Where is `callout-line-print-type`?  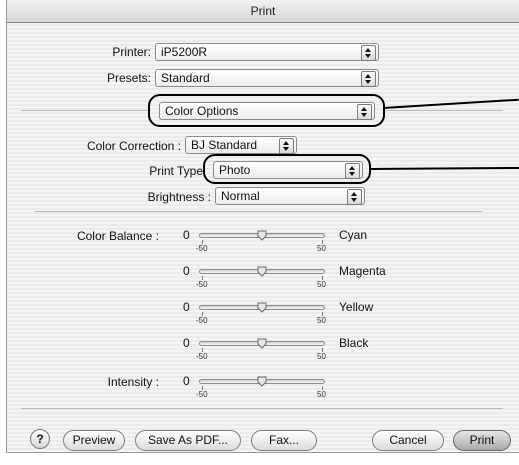 callout-line-print-type is located at coordinates (444, 168).